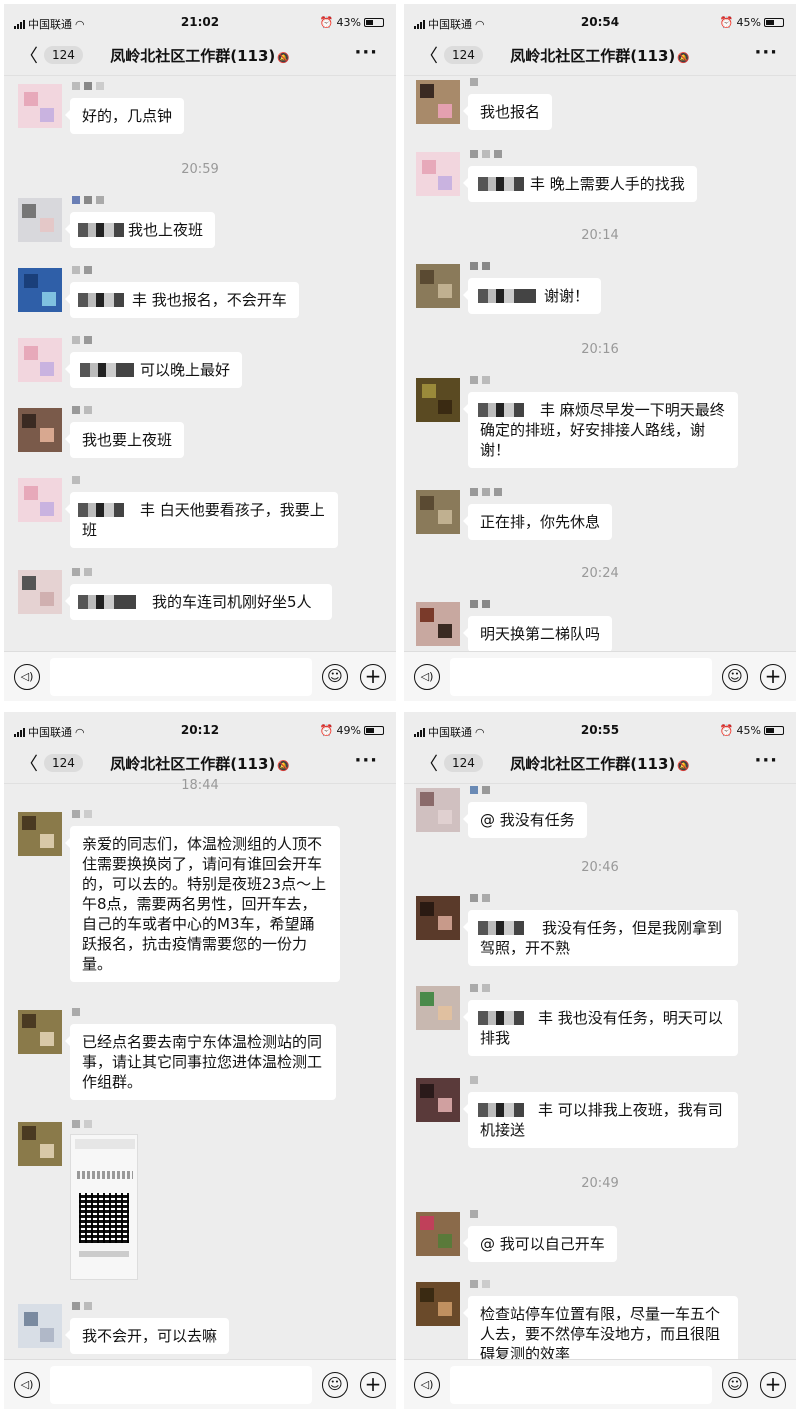 The height and width of the screenshot is (1421, 800). What do you see at coordinates (182, 300) in the screenshot?
I see `message-bubble: 丰 我也报名，不会开车` at bounding box center [182, 300].